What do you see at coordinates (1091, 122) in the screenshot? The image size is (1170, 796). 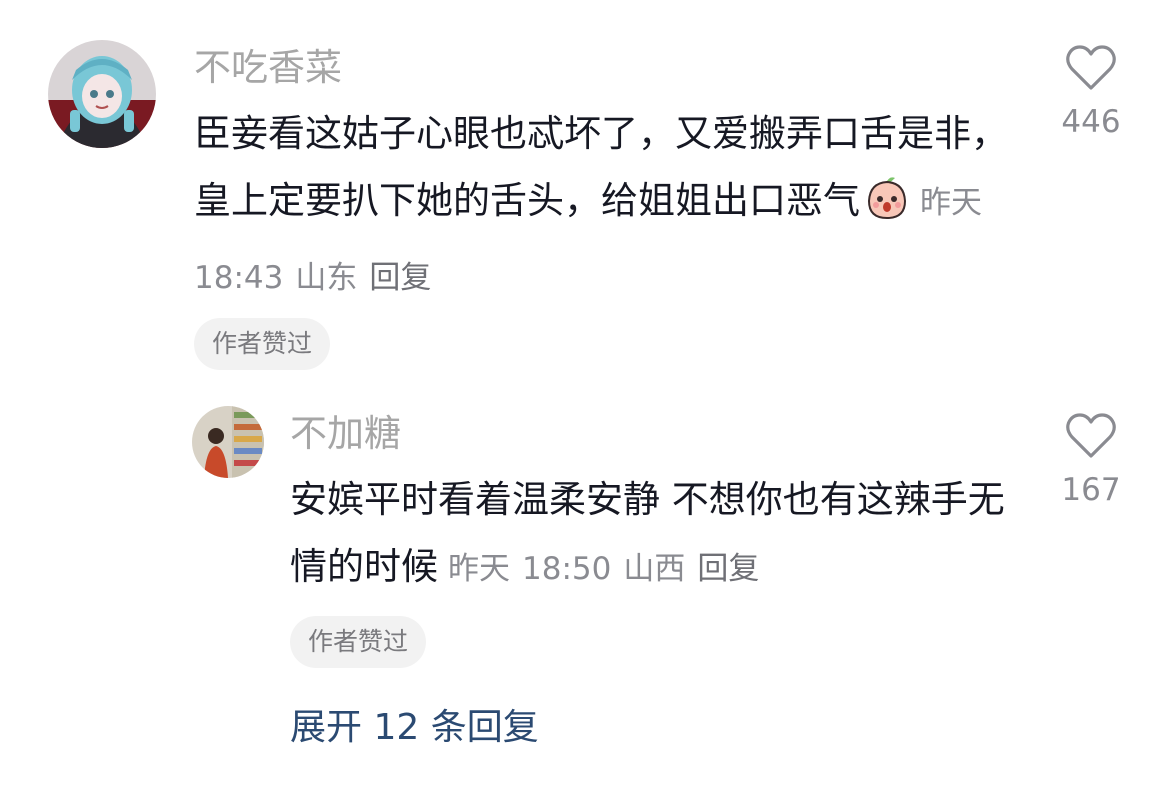 I see `like-count: 446` at bounding box center [1091, 122].